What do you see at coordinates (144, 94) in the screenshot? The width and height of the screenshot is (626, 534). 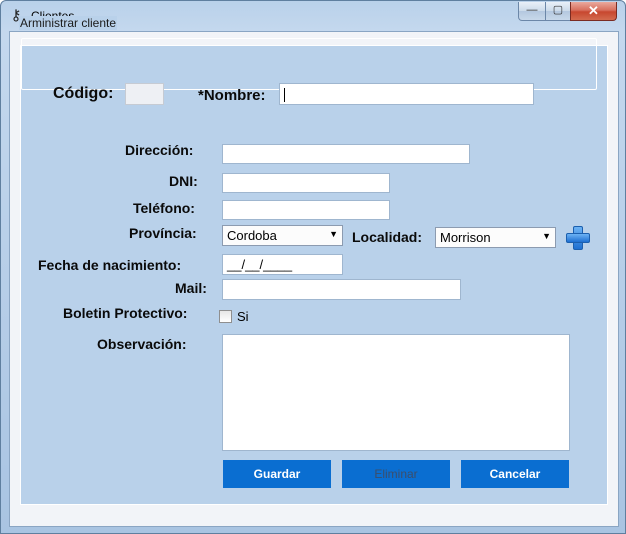 I see `codigo-field` at bounding box center [144, 94].